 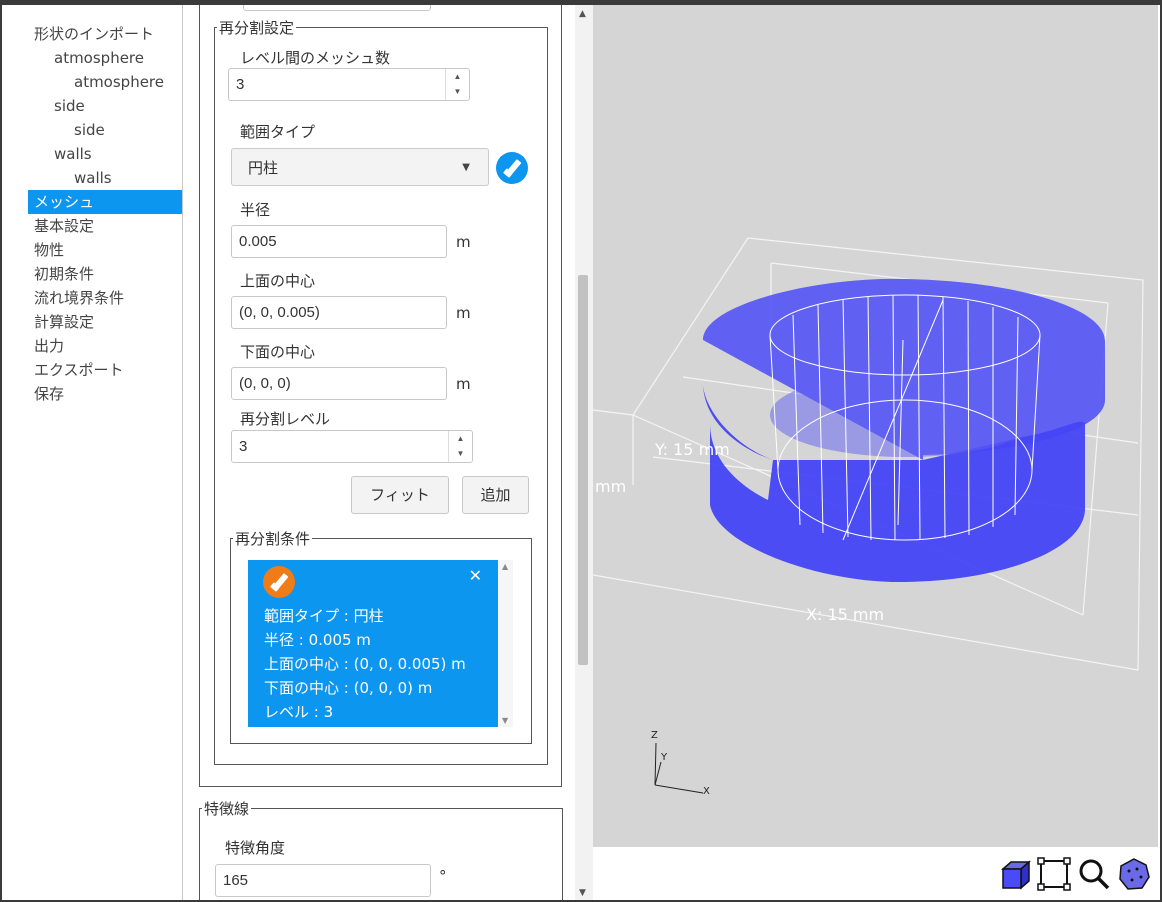 What do you see at coordinates (495, 495) in the screenshot?
I see `add-button: 追加` at bounding box center [495, 495].